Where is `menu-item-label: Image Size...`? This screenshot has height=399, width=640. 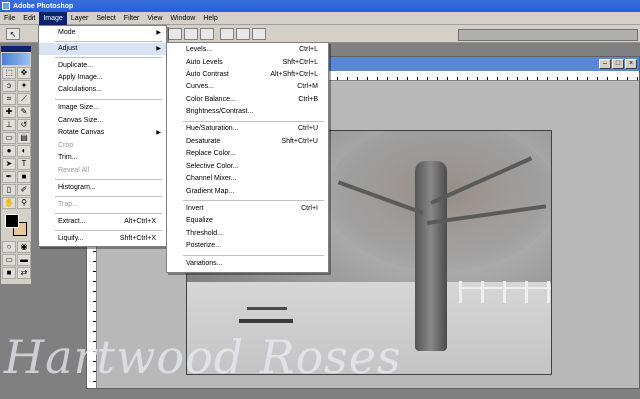
menu-item-label: Image Size... is located at coordinates (78, 107).